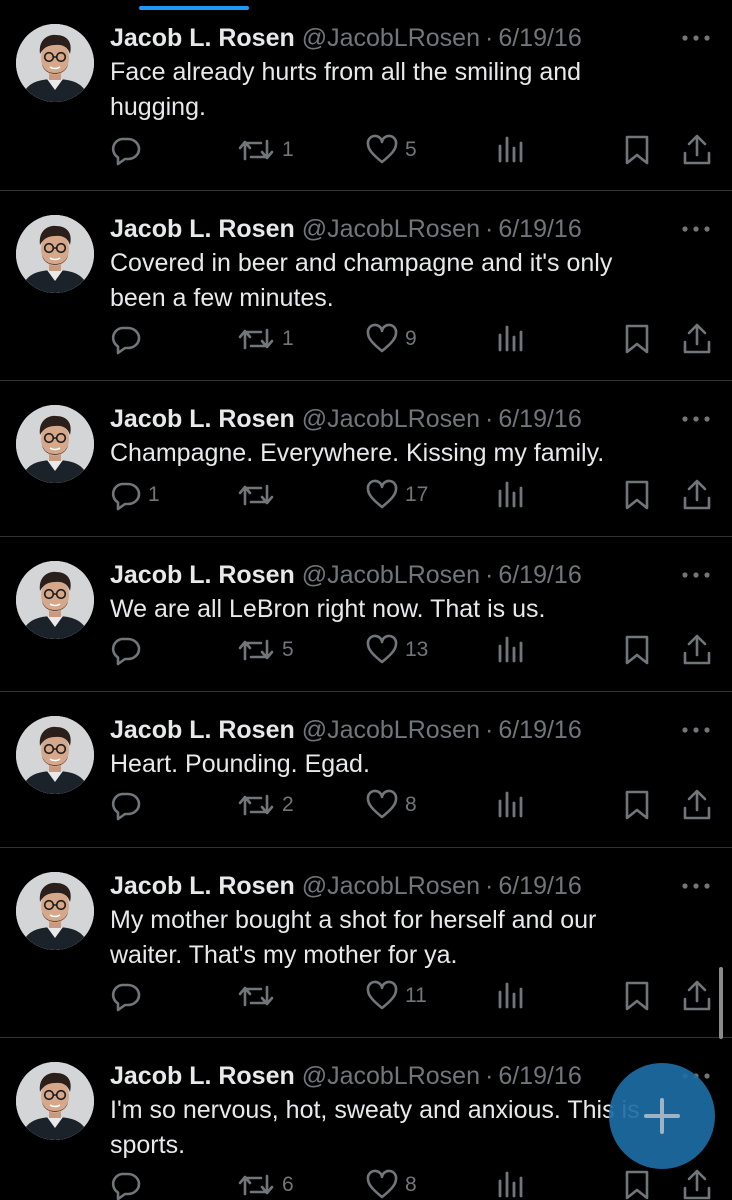  What do you see at coordinates (411, 804) in the screenshot?
I see `like-count: 8` at bounding box center [411, 804].